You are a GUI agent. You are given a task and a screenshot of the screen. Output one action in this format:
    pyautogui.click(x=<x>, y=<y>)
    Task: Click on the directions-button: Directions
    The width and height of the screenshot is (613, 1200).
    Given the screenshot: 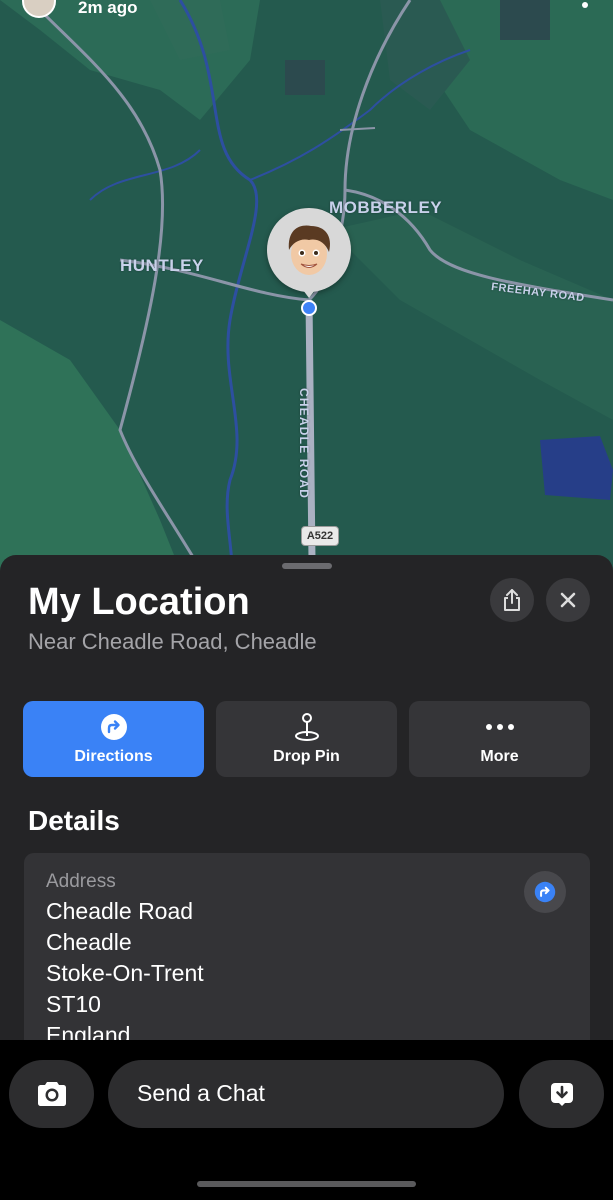 What is the action you would take?
    pyautogui.click(x=113, y=739)
    